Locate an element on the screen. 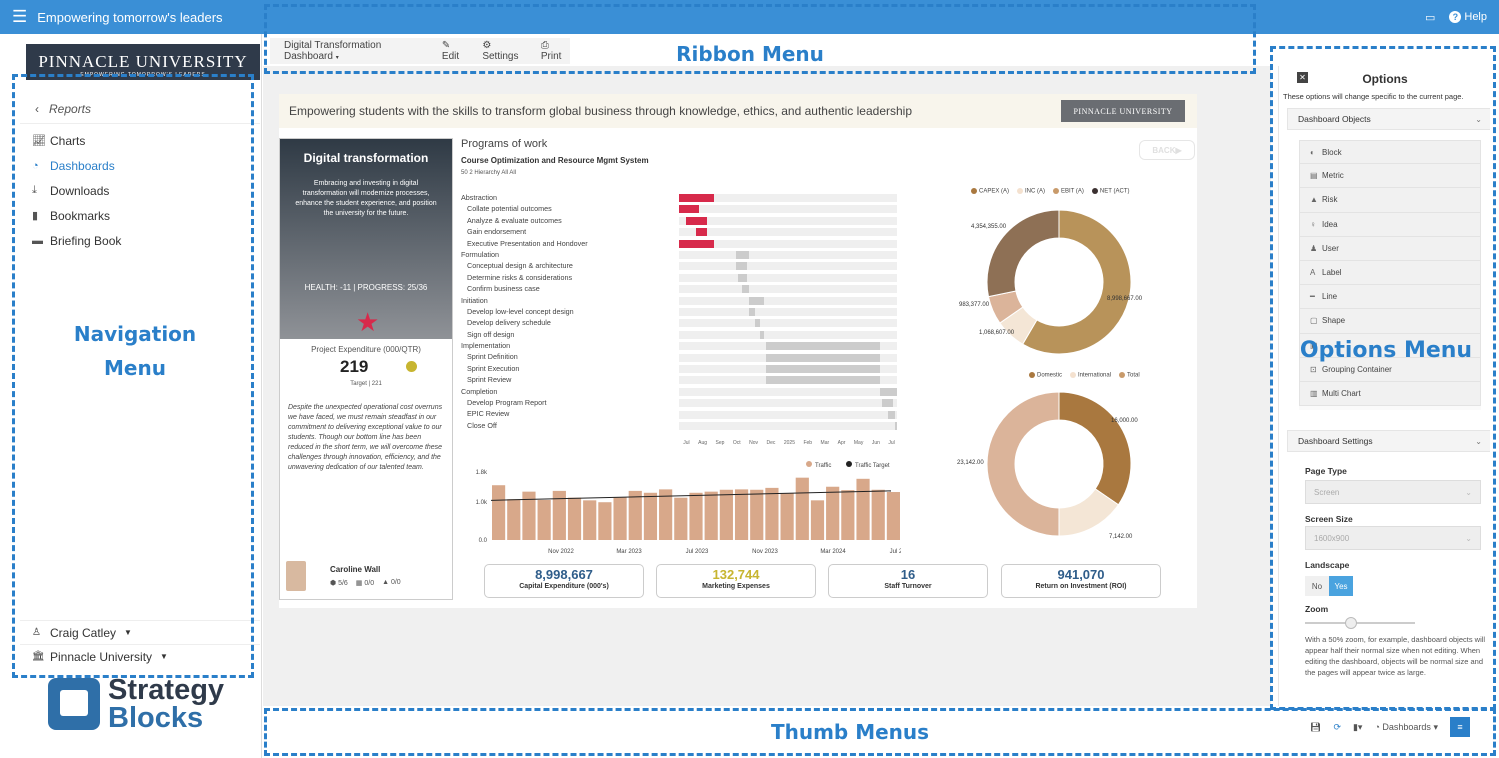 This screenshot has width=1499, height=758. x-tick-label: Jul 2023 is located at coordinates (697, 551).